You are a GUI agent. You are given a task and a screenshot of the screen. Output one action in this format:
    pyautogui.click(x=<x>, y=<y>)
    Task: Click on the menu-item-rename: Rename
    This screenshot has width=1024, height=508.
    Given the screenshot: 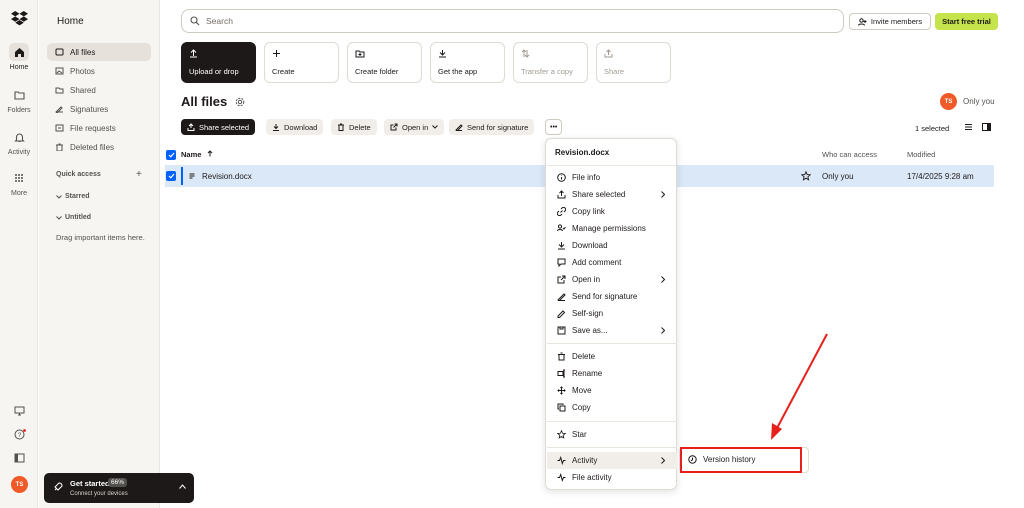 What is the action you would take?
    pyautogui.click(x=612, y=373)
    